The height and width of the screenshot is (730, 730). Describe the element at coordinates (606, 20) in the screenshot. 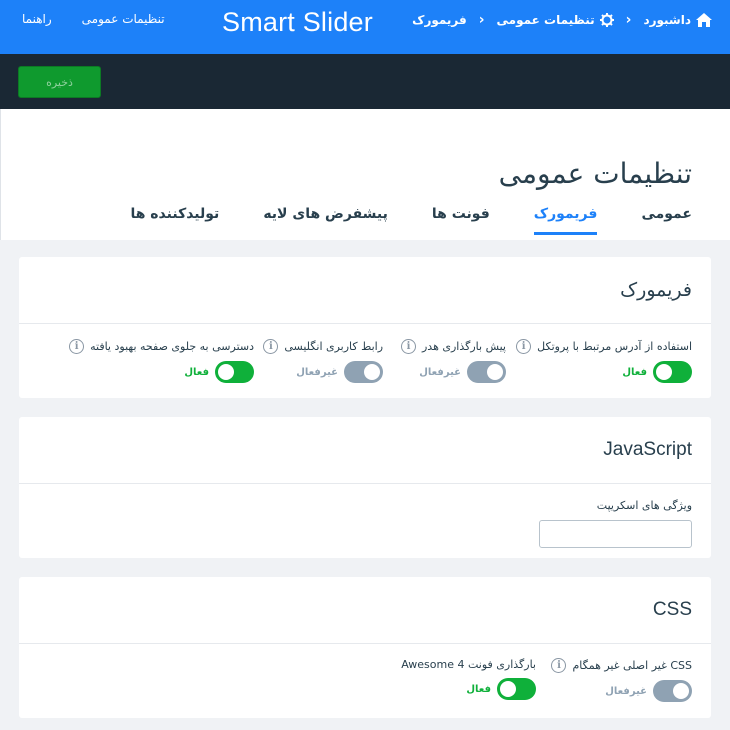

I see `gear-icon` at that location.